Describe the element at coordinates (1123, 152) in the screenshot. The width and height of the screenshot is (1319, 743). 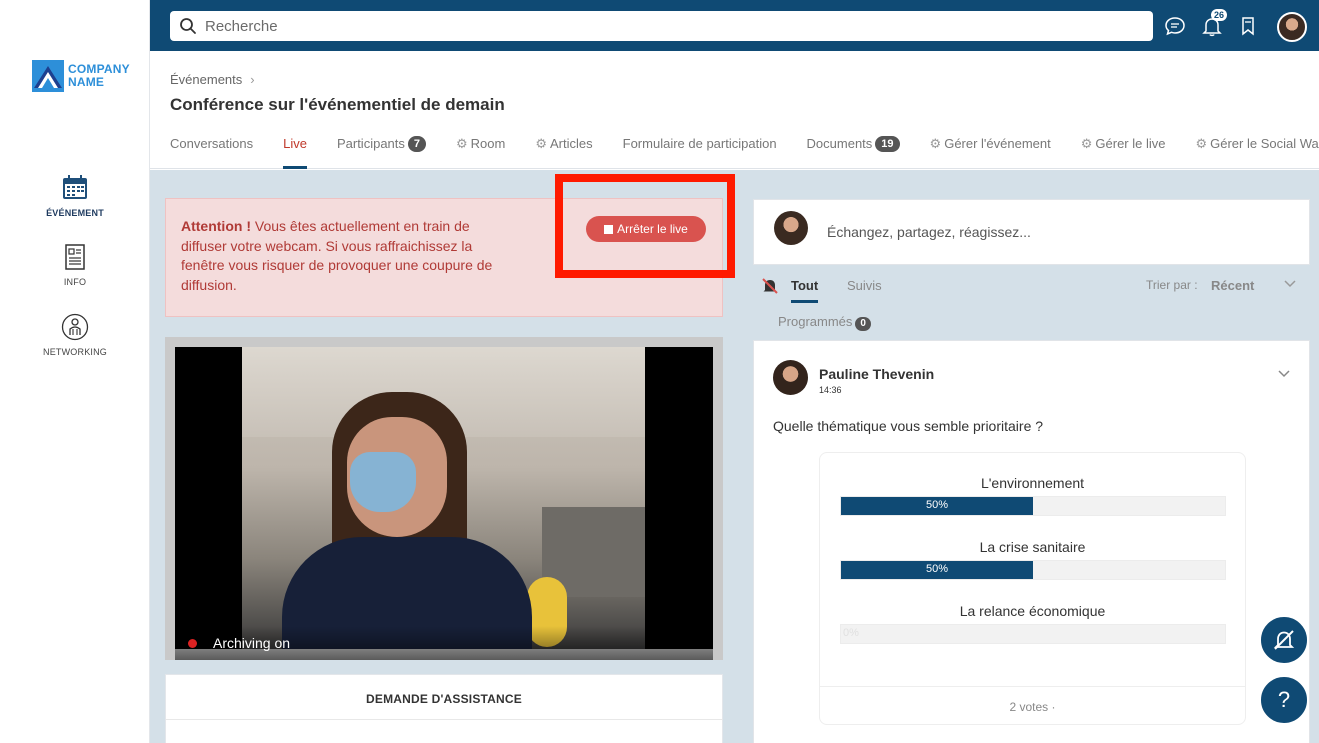
I see `tab-gerer-live: ⚙ Gérer le live` at that location.